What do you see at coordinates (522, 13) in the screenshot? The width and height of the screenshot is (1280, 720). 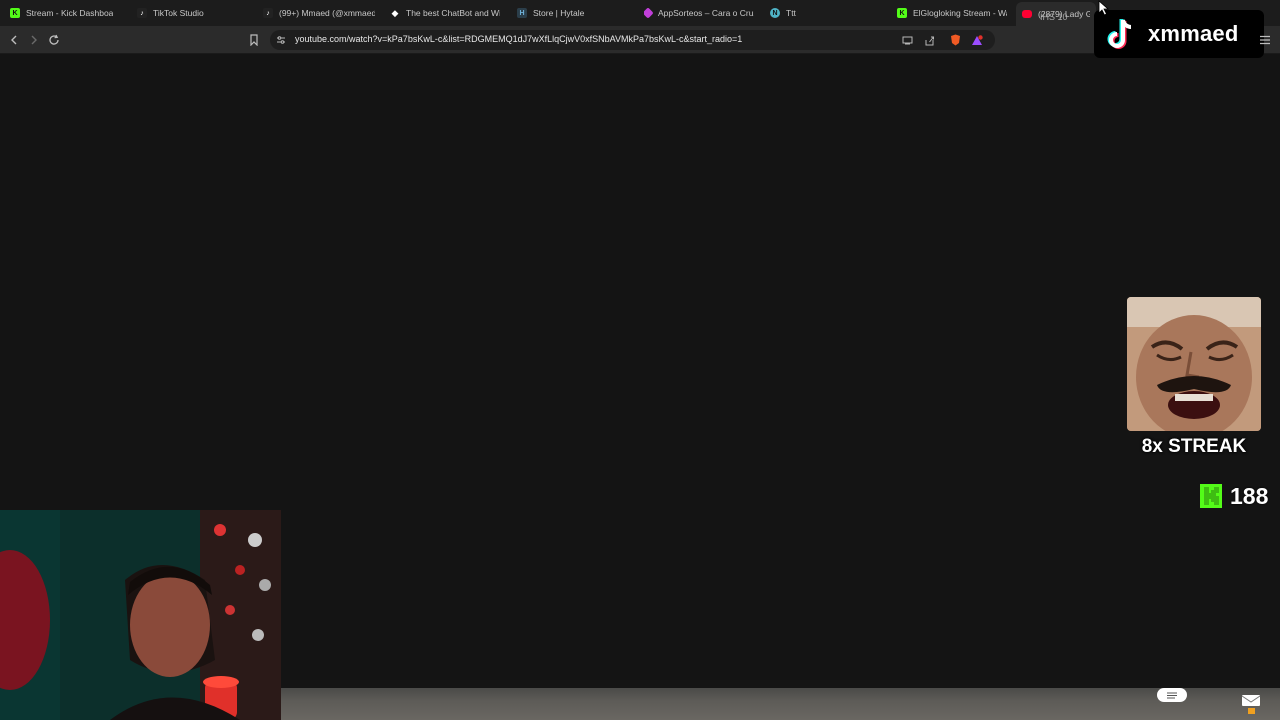 I see `hytale-icon: H` at bounding box center [522, 13].